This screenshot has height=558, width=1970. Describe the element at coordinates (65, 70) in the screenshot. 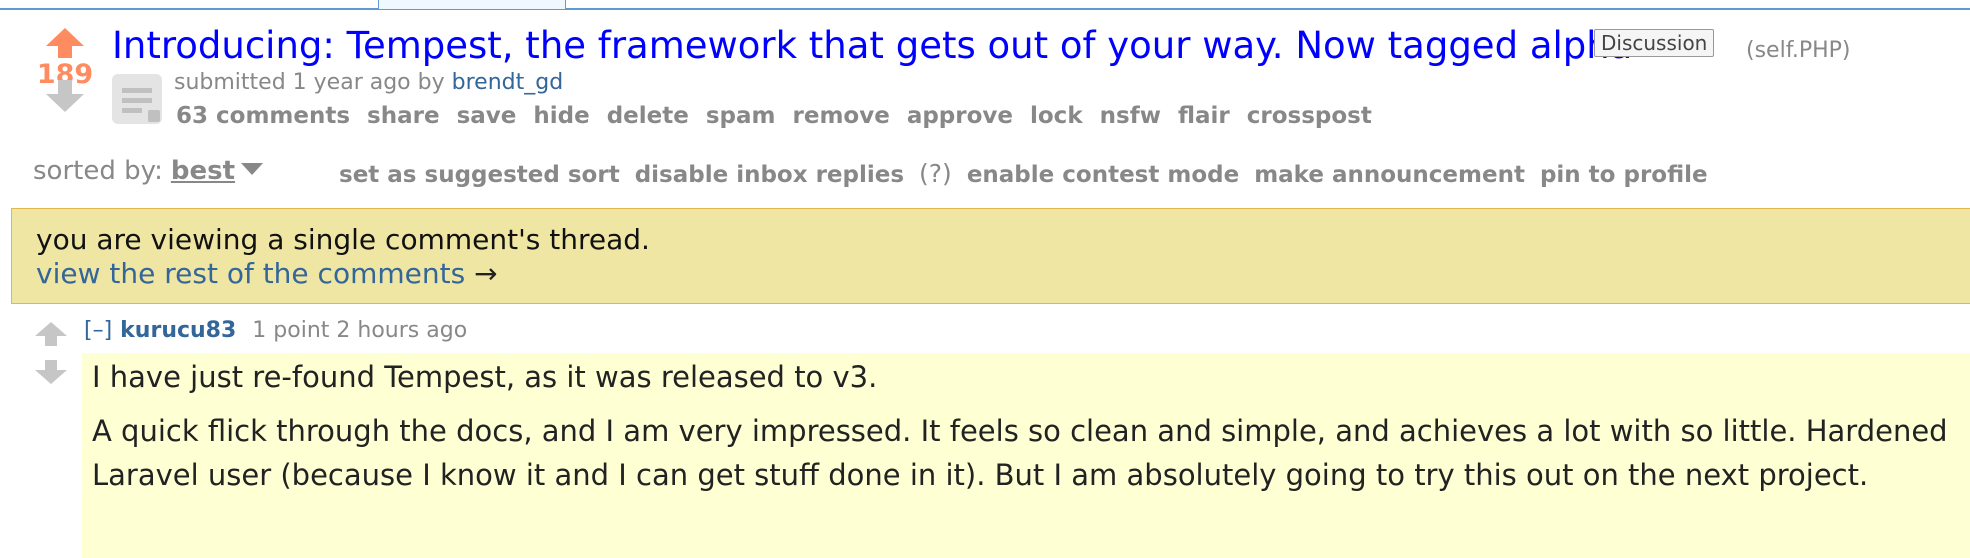

I see `post-vote: 189` at that location.